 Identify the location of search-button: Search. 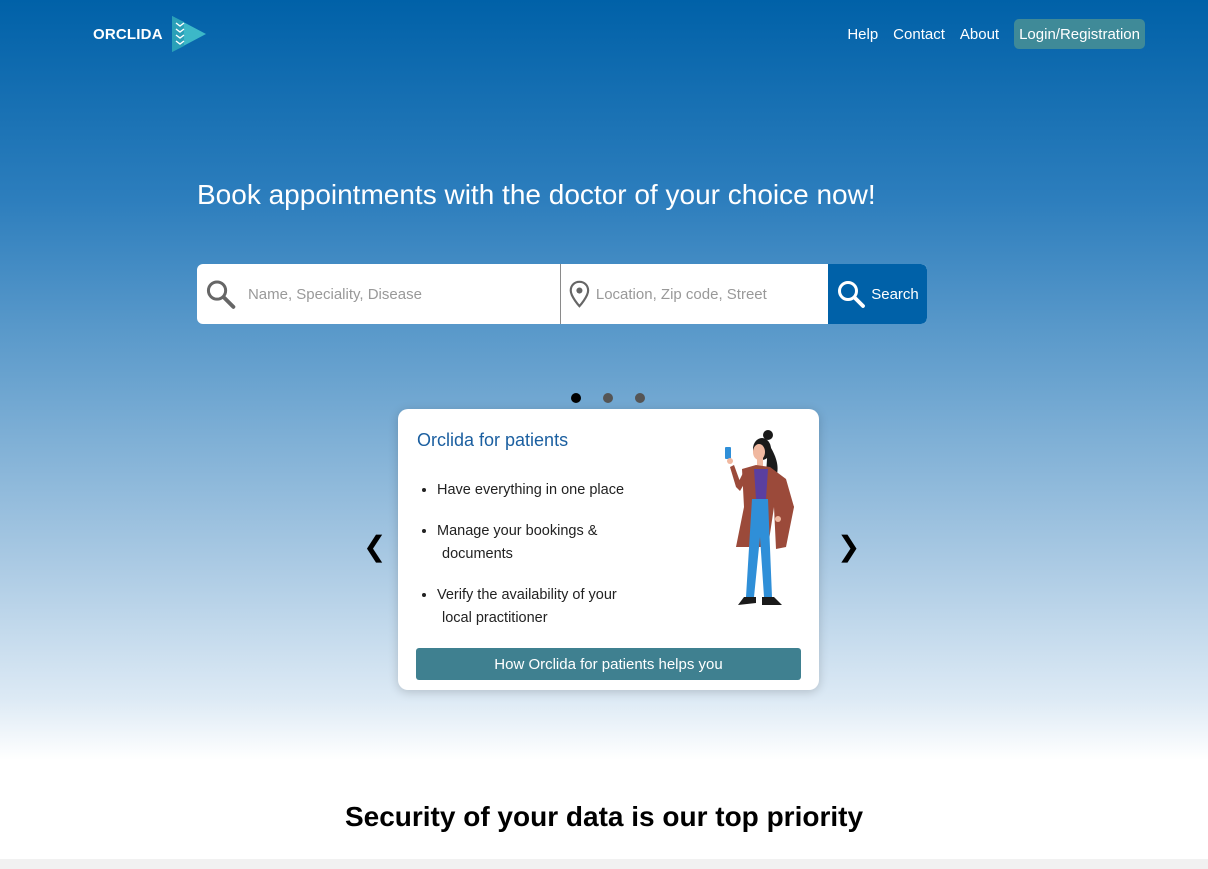
(877, 294).